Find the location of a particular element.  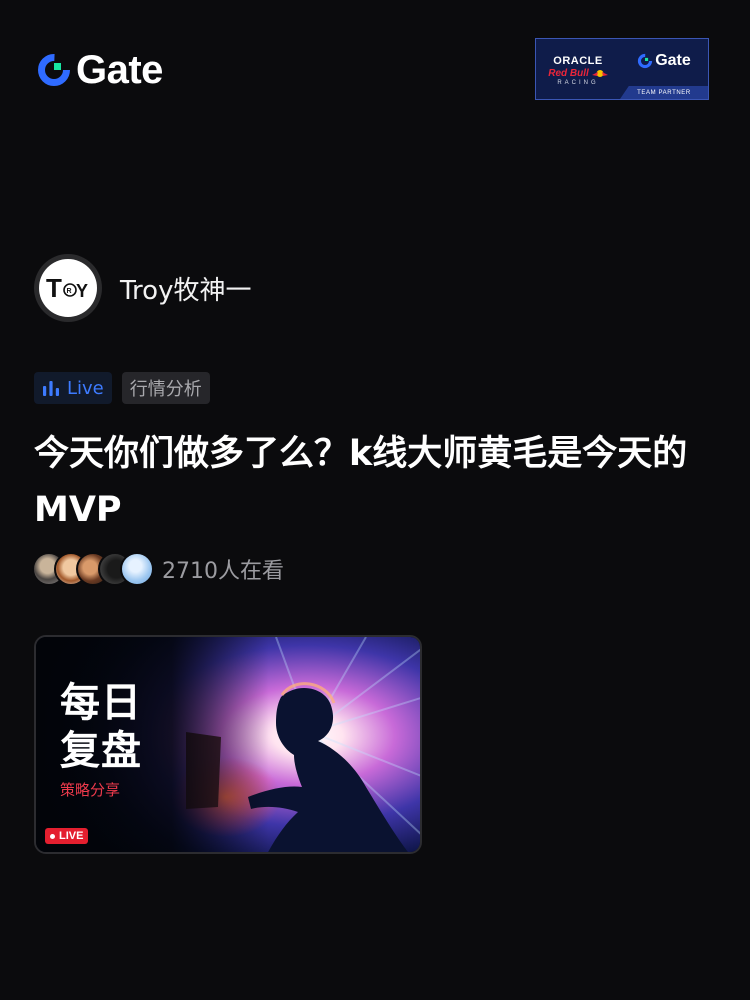

viewer-avatars is located at coordinates (93, 569).